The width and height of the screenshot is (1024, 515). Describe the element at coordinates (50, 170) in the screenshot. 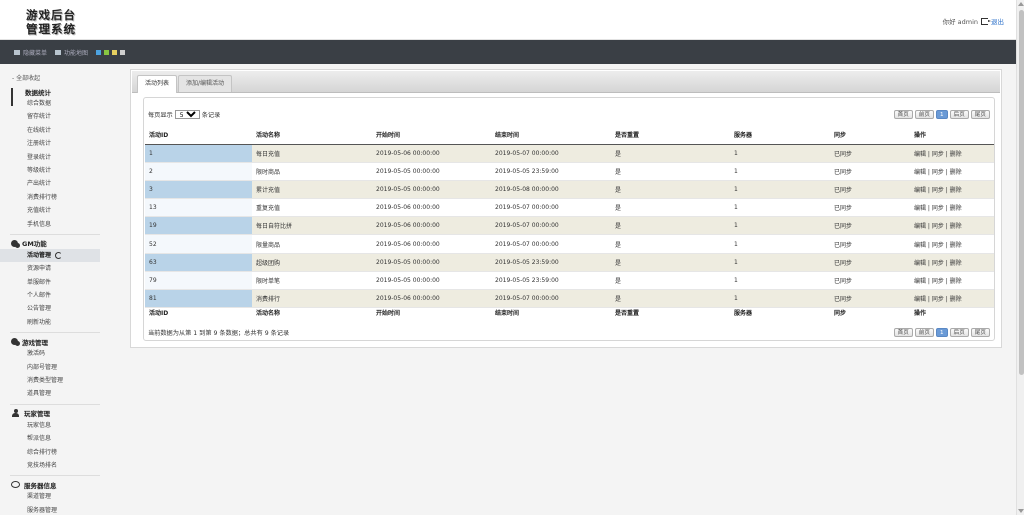

I see `sidebar-item: 等级统计` at that location.